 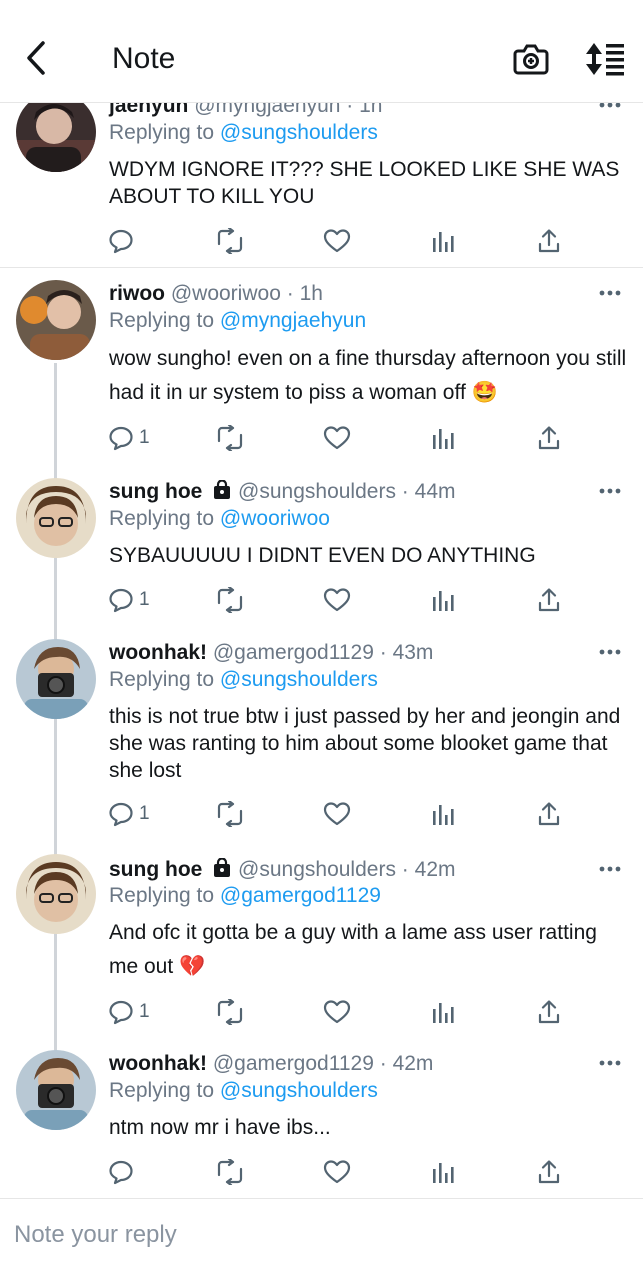 What do you see at coordinates (226, 293) in the screenshot?
I see `username: @wooriwoo` at bounding box center [226, 293].